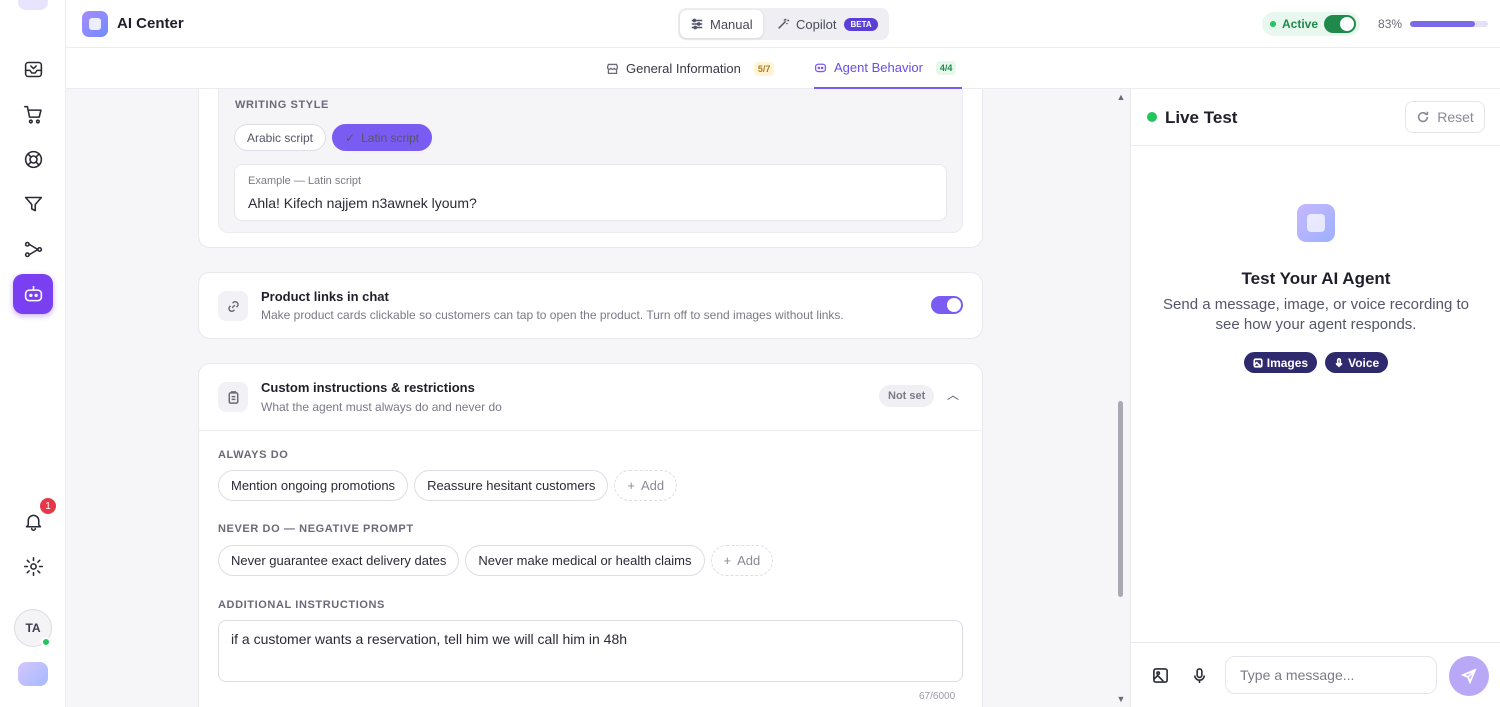 This screenshot has height=707, width=1500. I want to click on completion-progress-bar, so click(1449, 24).